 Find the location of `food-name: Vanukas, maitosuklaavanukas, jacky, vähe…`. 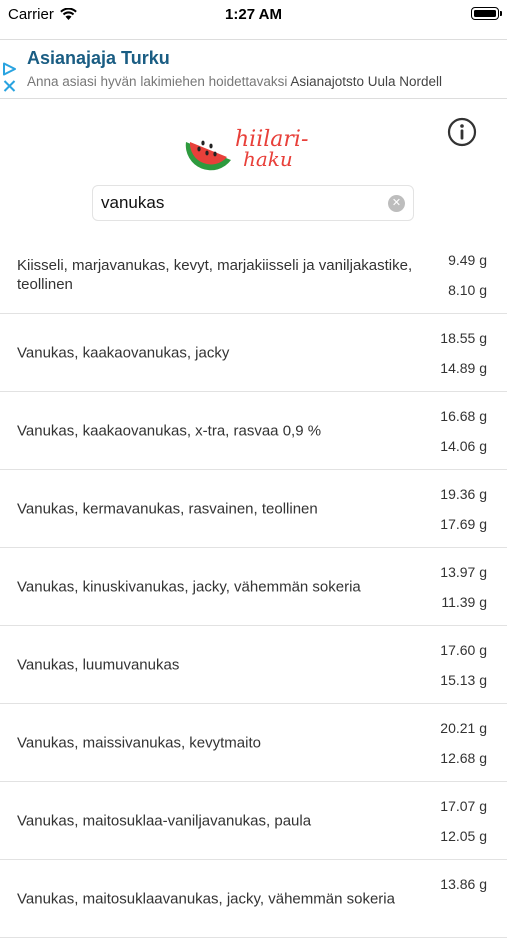

food-name: Vanukas, maitosuklaavanukas, jacky, vähe… is located at coordinates (206, 898).